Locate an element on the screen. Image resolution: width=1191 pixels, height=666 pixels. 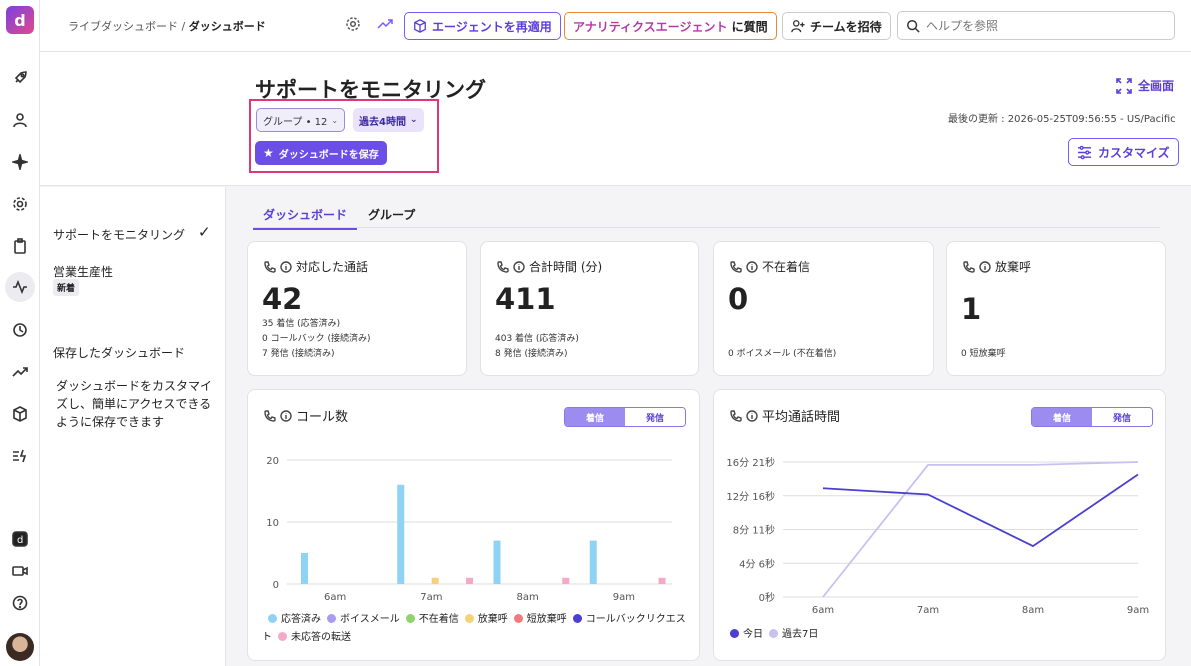
save-dashboard-button: ★ ダッシュボードを保存 is located at coordinates (321, 153).